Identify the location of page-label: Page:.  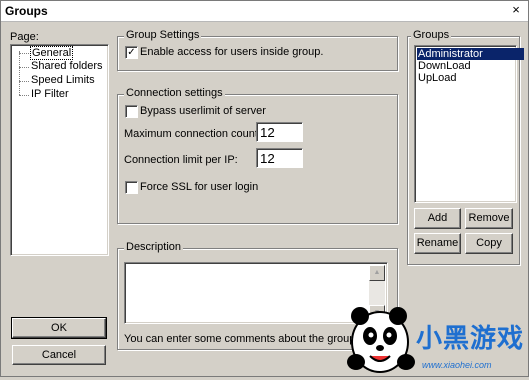
(24, 37).